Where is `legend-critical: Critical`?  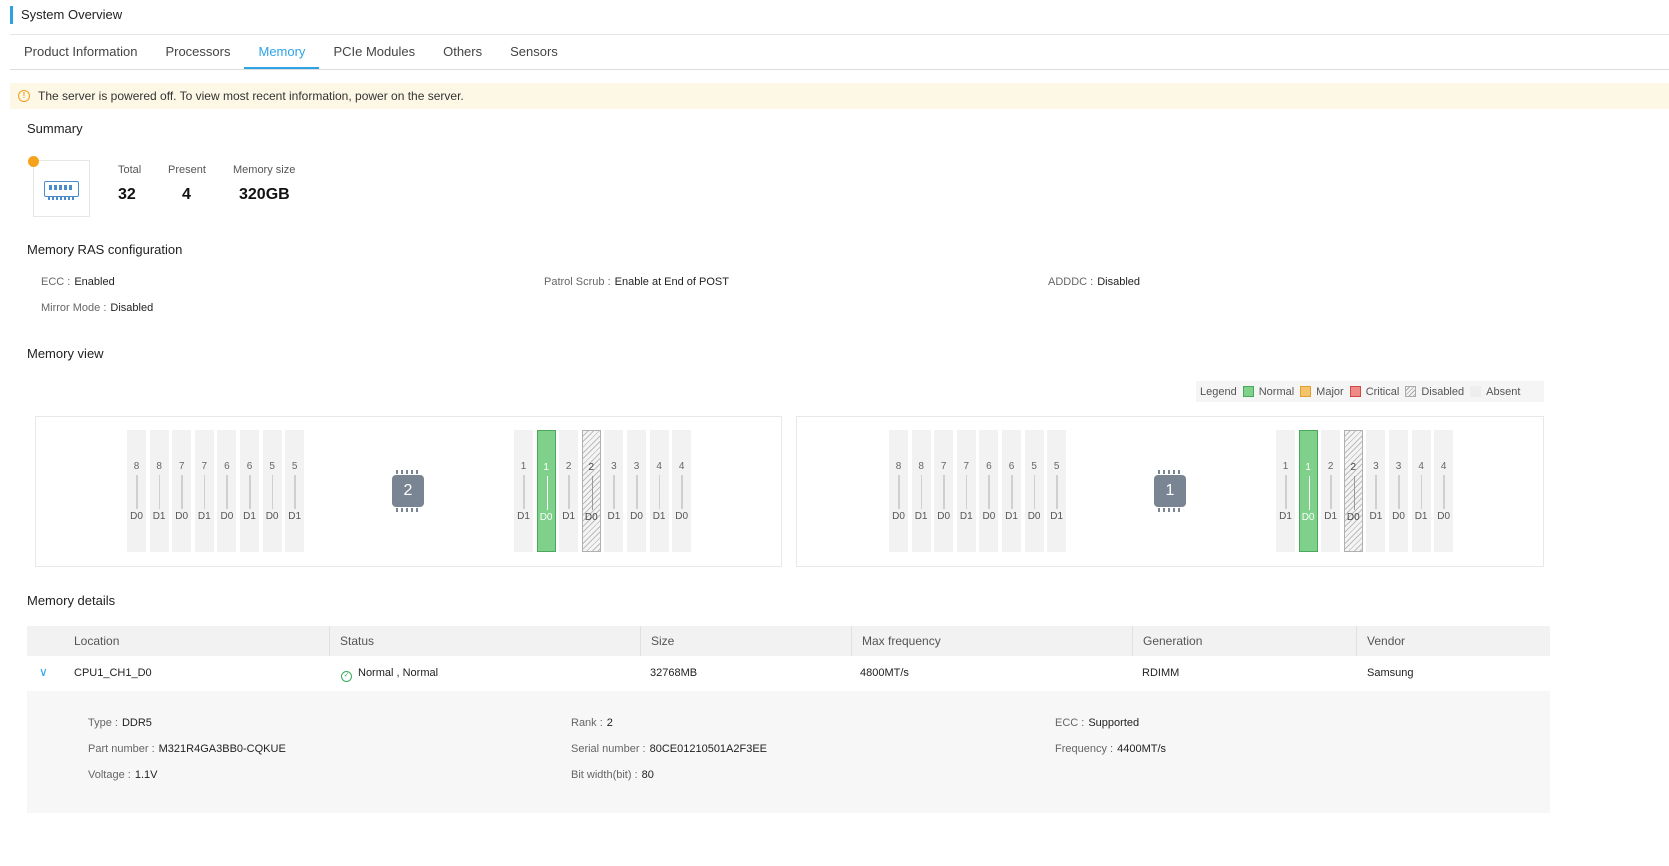 legend-critical: Critical is located at coordinates (1374, 391).